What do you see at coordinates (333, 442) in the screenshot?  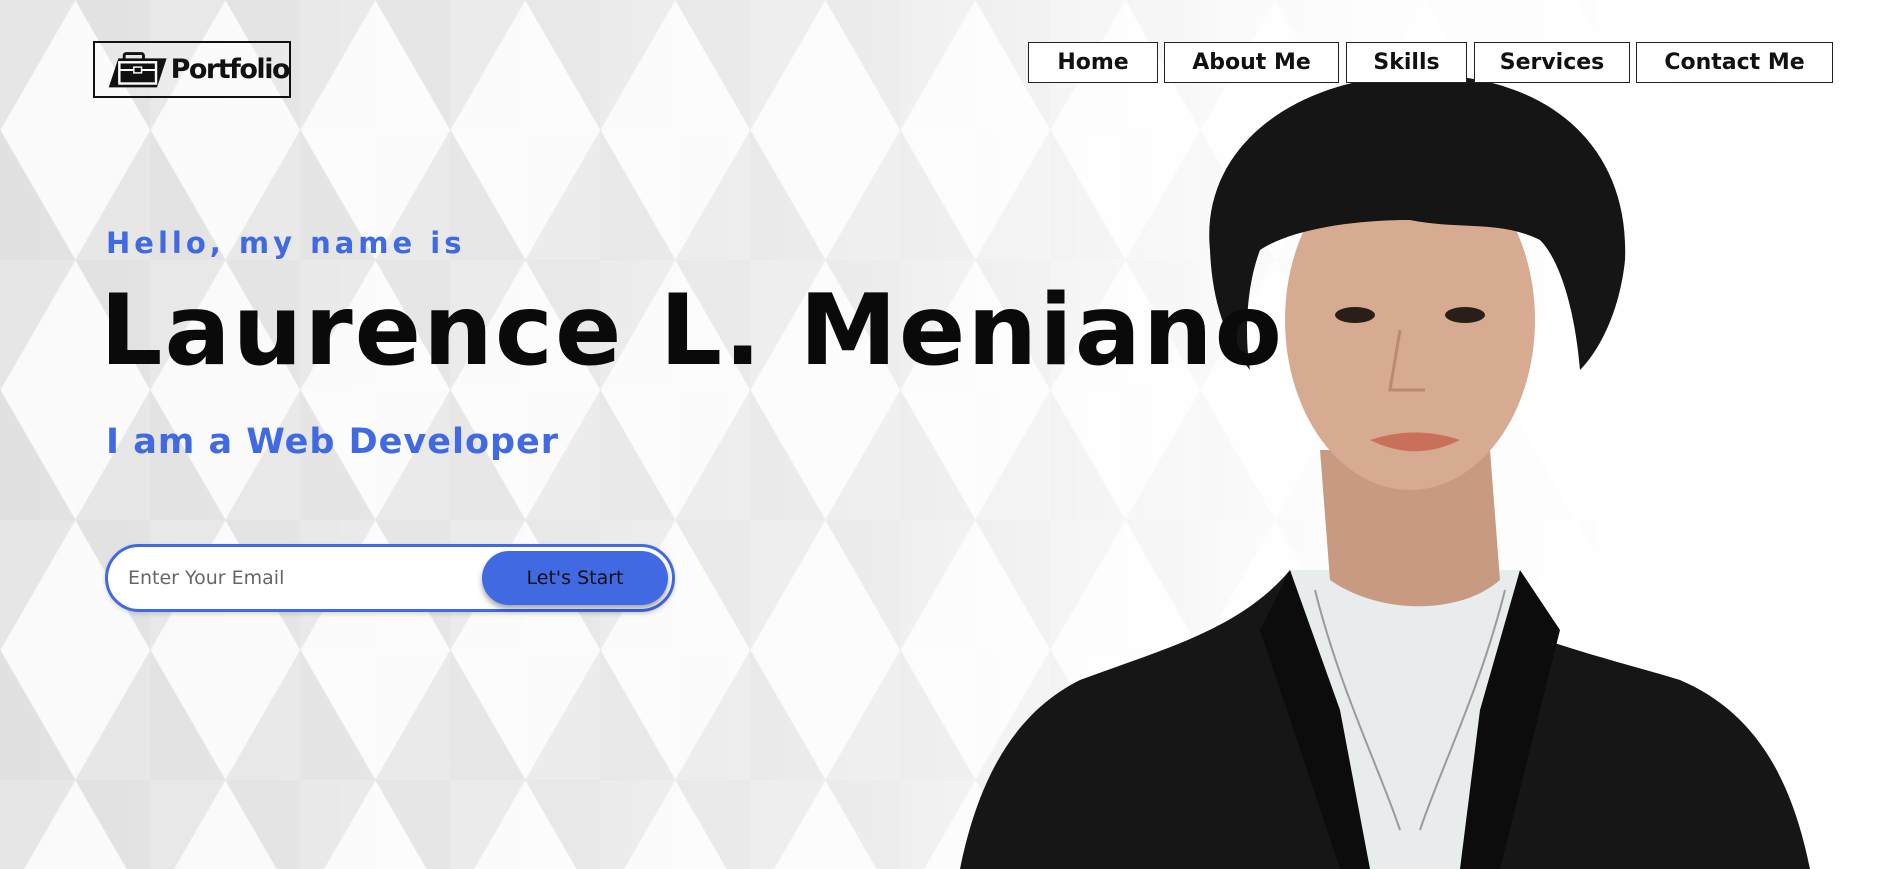 I see `hero-role: I am a Web Developer` at bounding box center [333, 442].